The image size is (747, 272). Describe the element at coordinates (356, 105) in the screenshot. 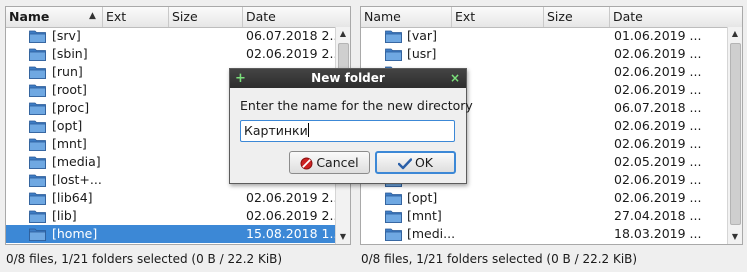

I see `dialog-prompt: Enter the name for the new directory` at that location.